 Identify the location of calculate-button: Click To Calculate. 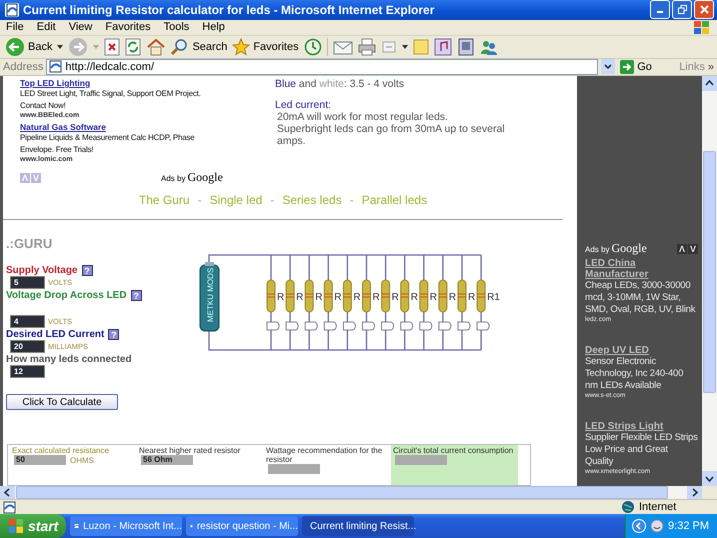
(62, 402).